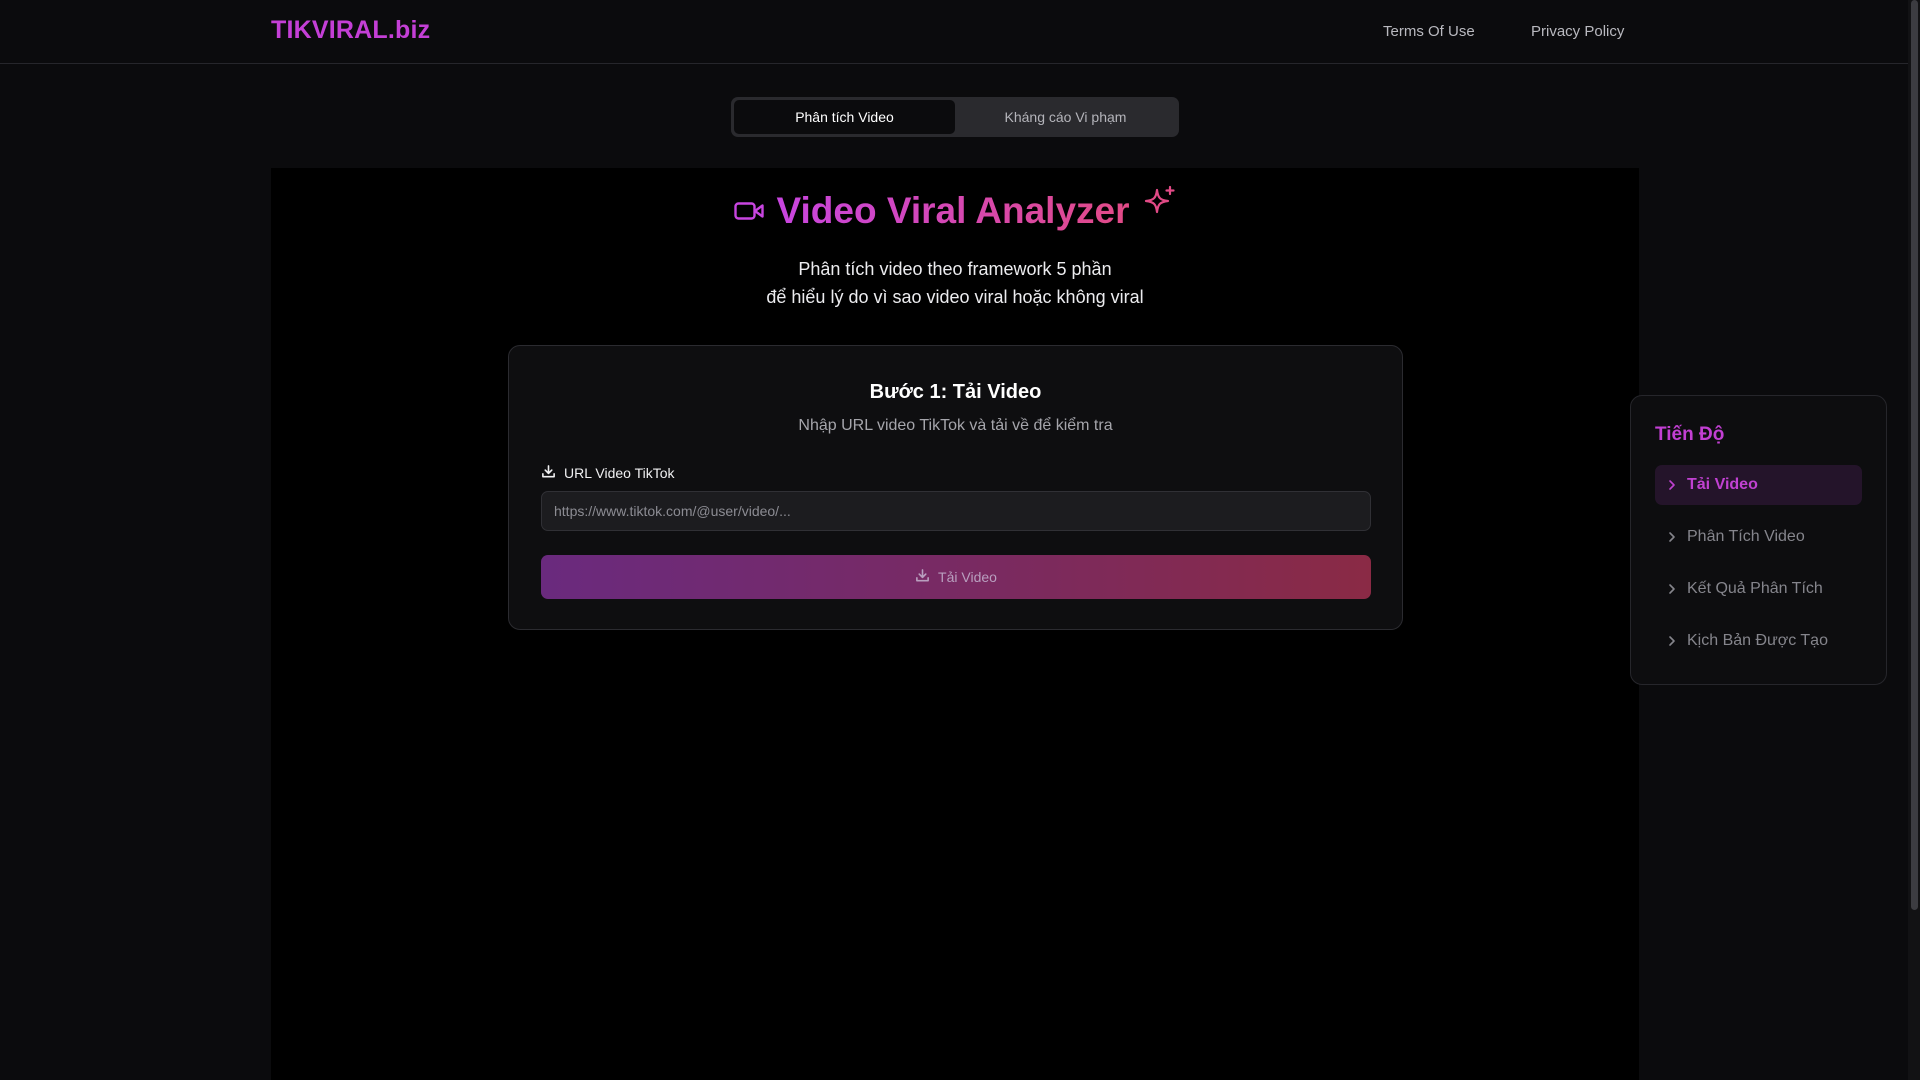 Image resolution: width=1920 pixels, height=1080 pixels. I want to click on progress-step-results: Kết Quả Phân Tích, so click(1758, 589).